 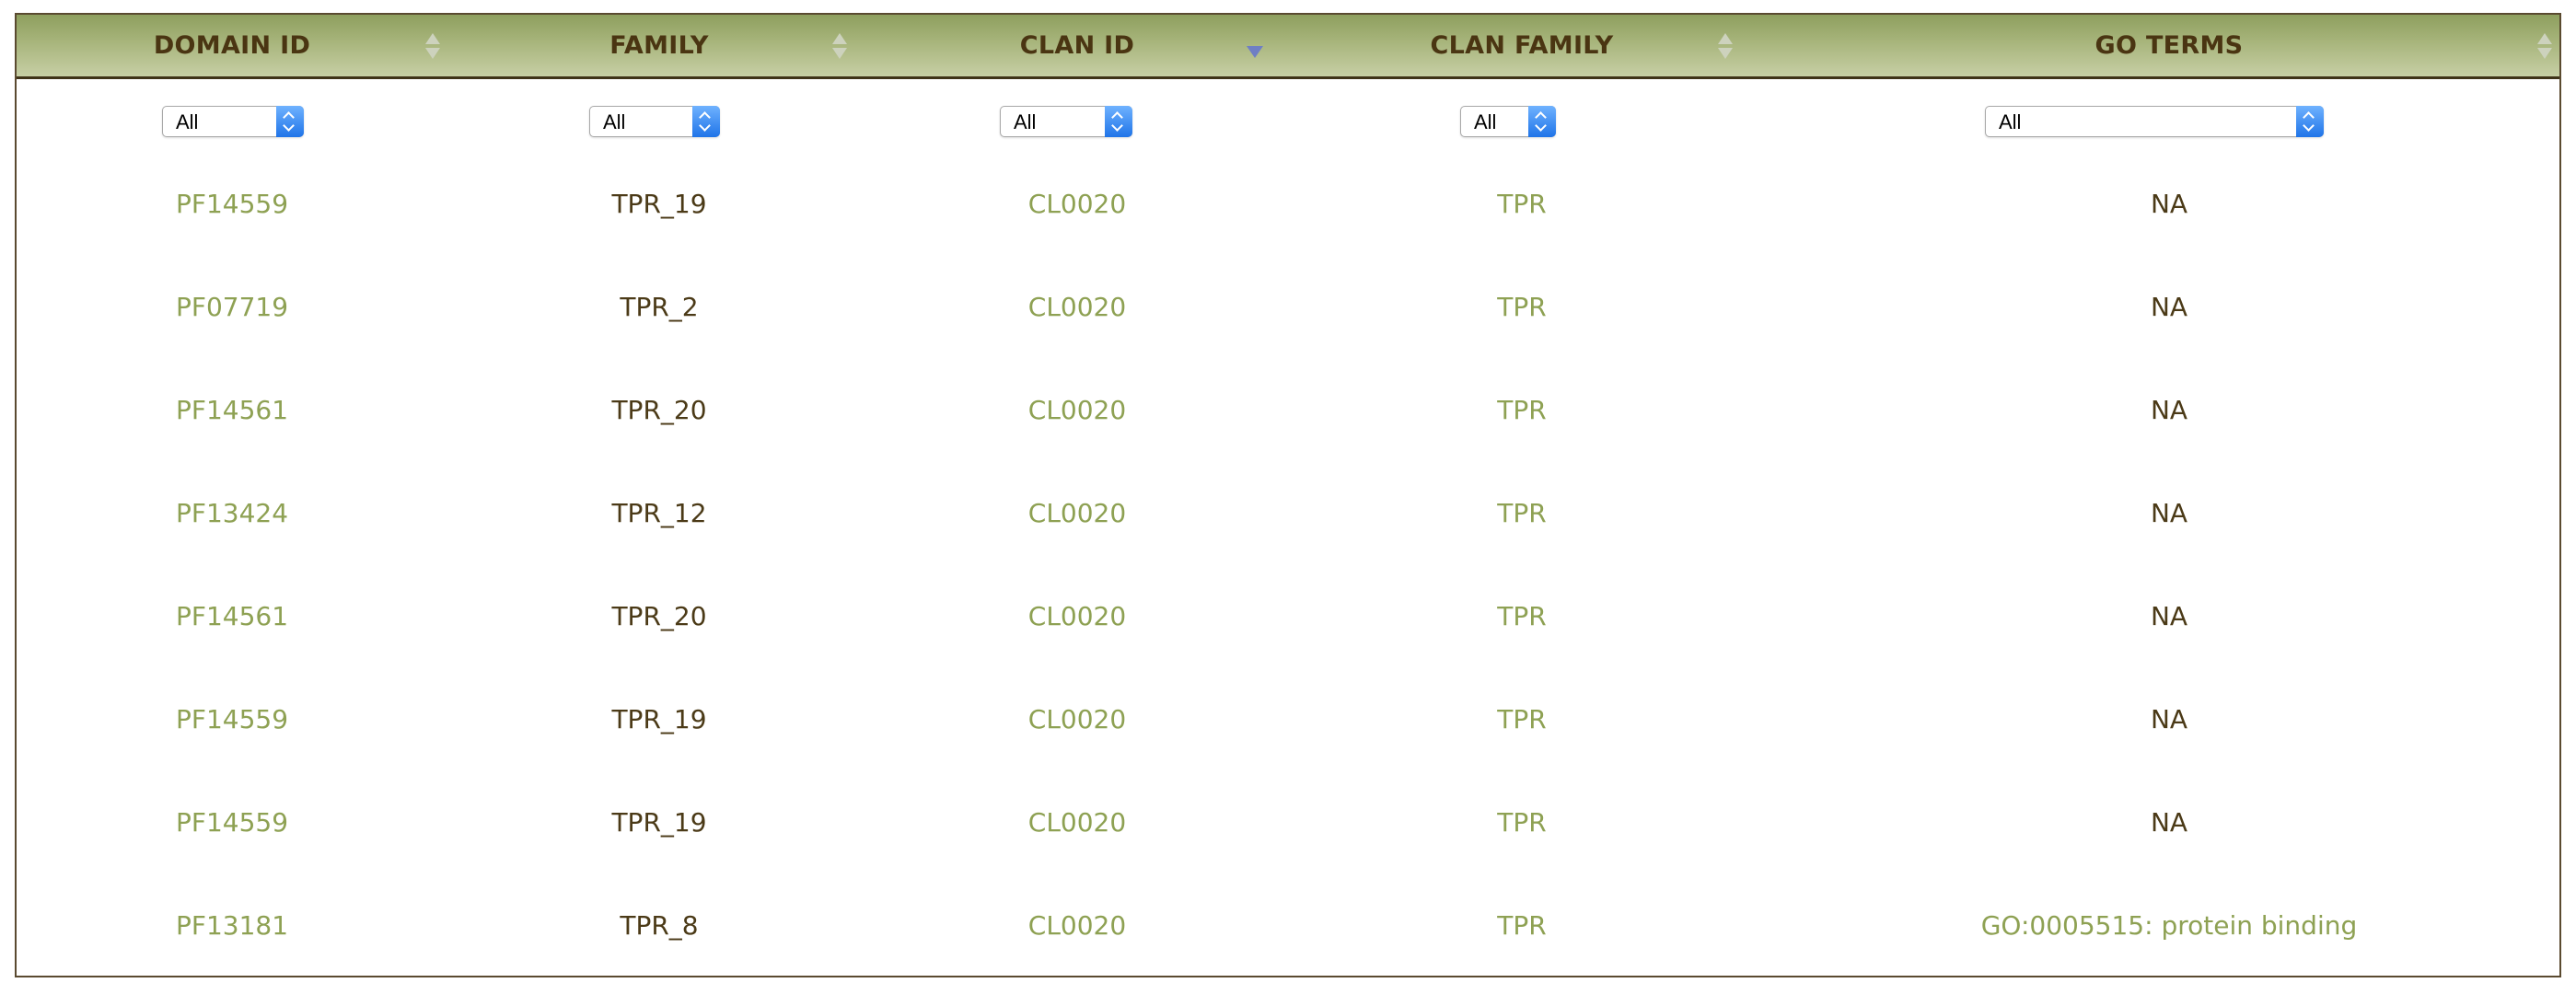 I want to click on column-header-go-terms: GO TERMS, so click(x=2168, y=45).